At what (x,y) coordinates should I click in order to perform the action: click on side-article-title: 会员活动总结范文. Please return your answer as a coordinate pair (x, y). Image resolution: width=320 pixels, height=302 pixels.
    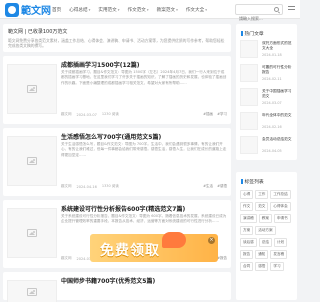
    Looking at the image, I should click on (278, 142).